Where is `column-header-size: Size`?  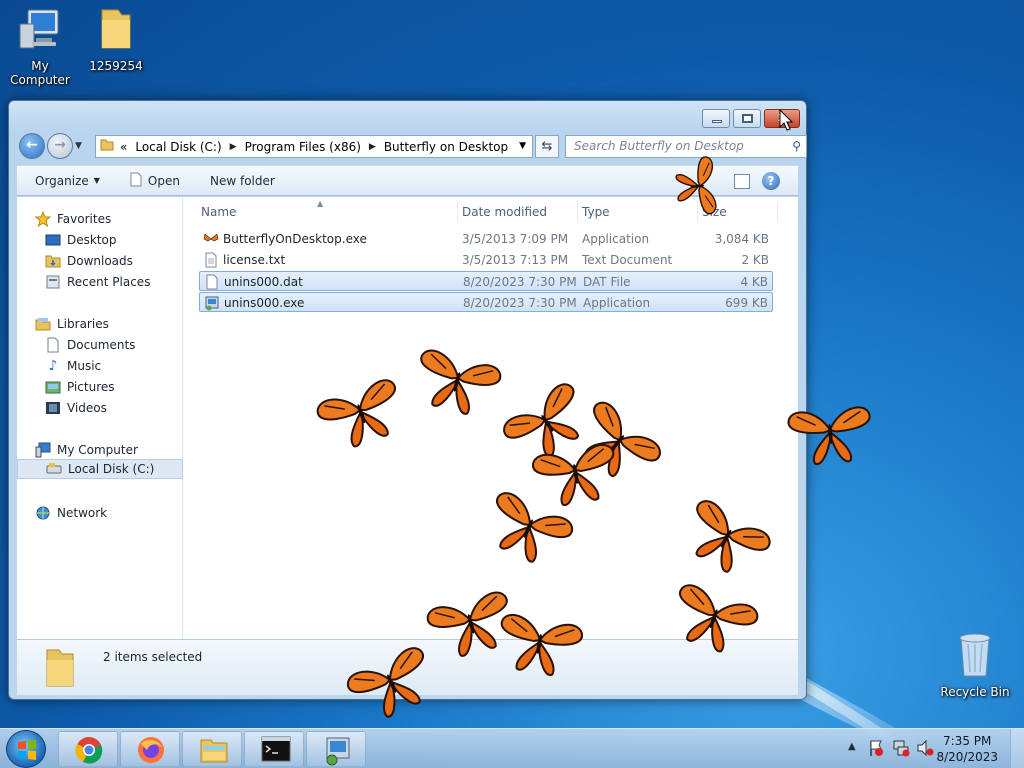 column-header-size: Size is located at coordinates (738, 212).